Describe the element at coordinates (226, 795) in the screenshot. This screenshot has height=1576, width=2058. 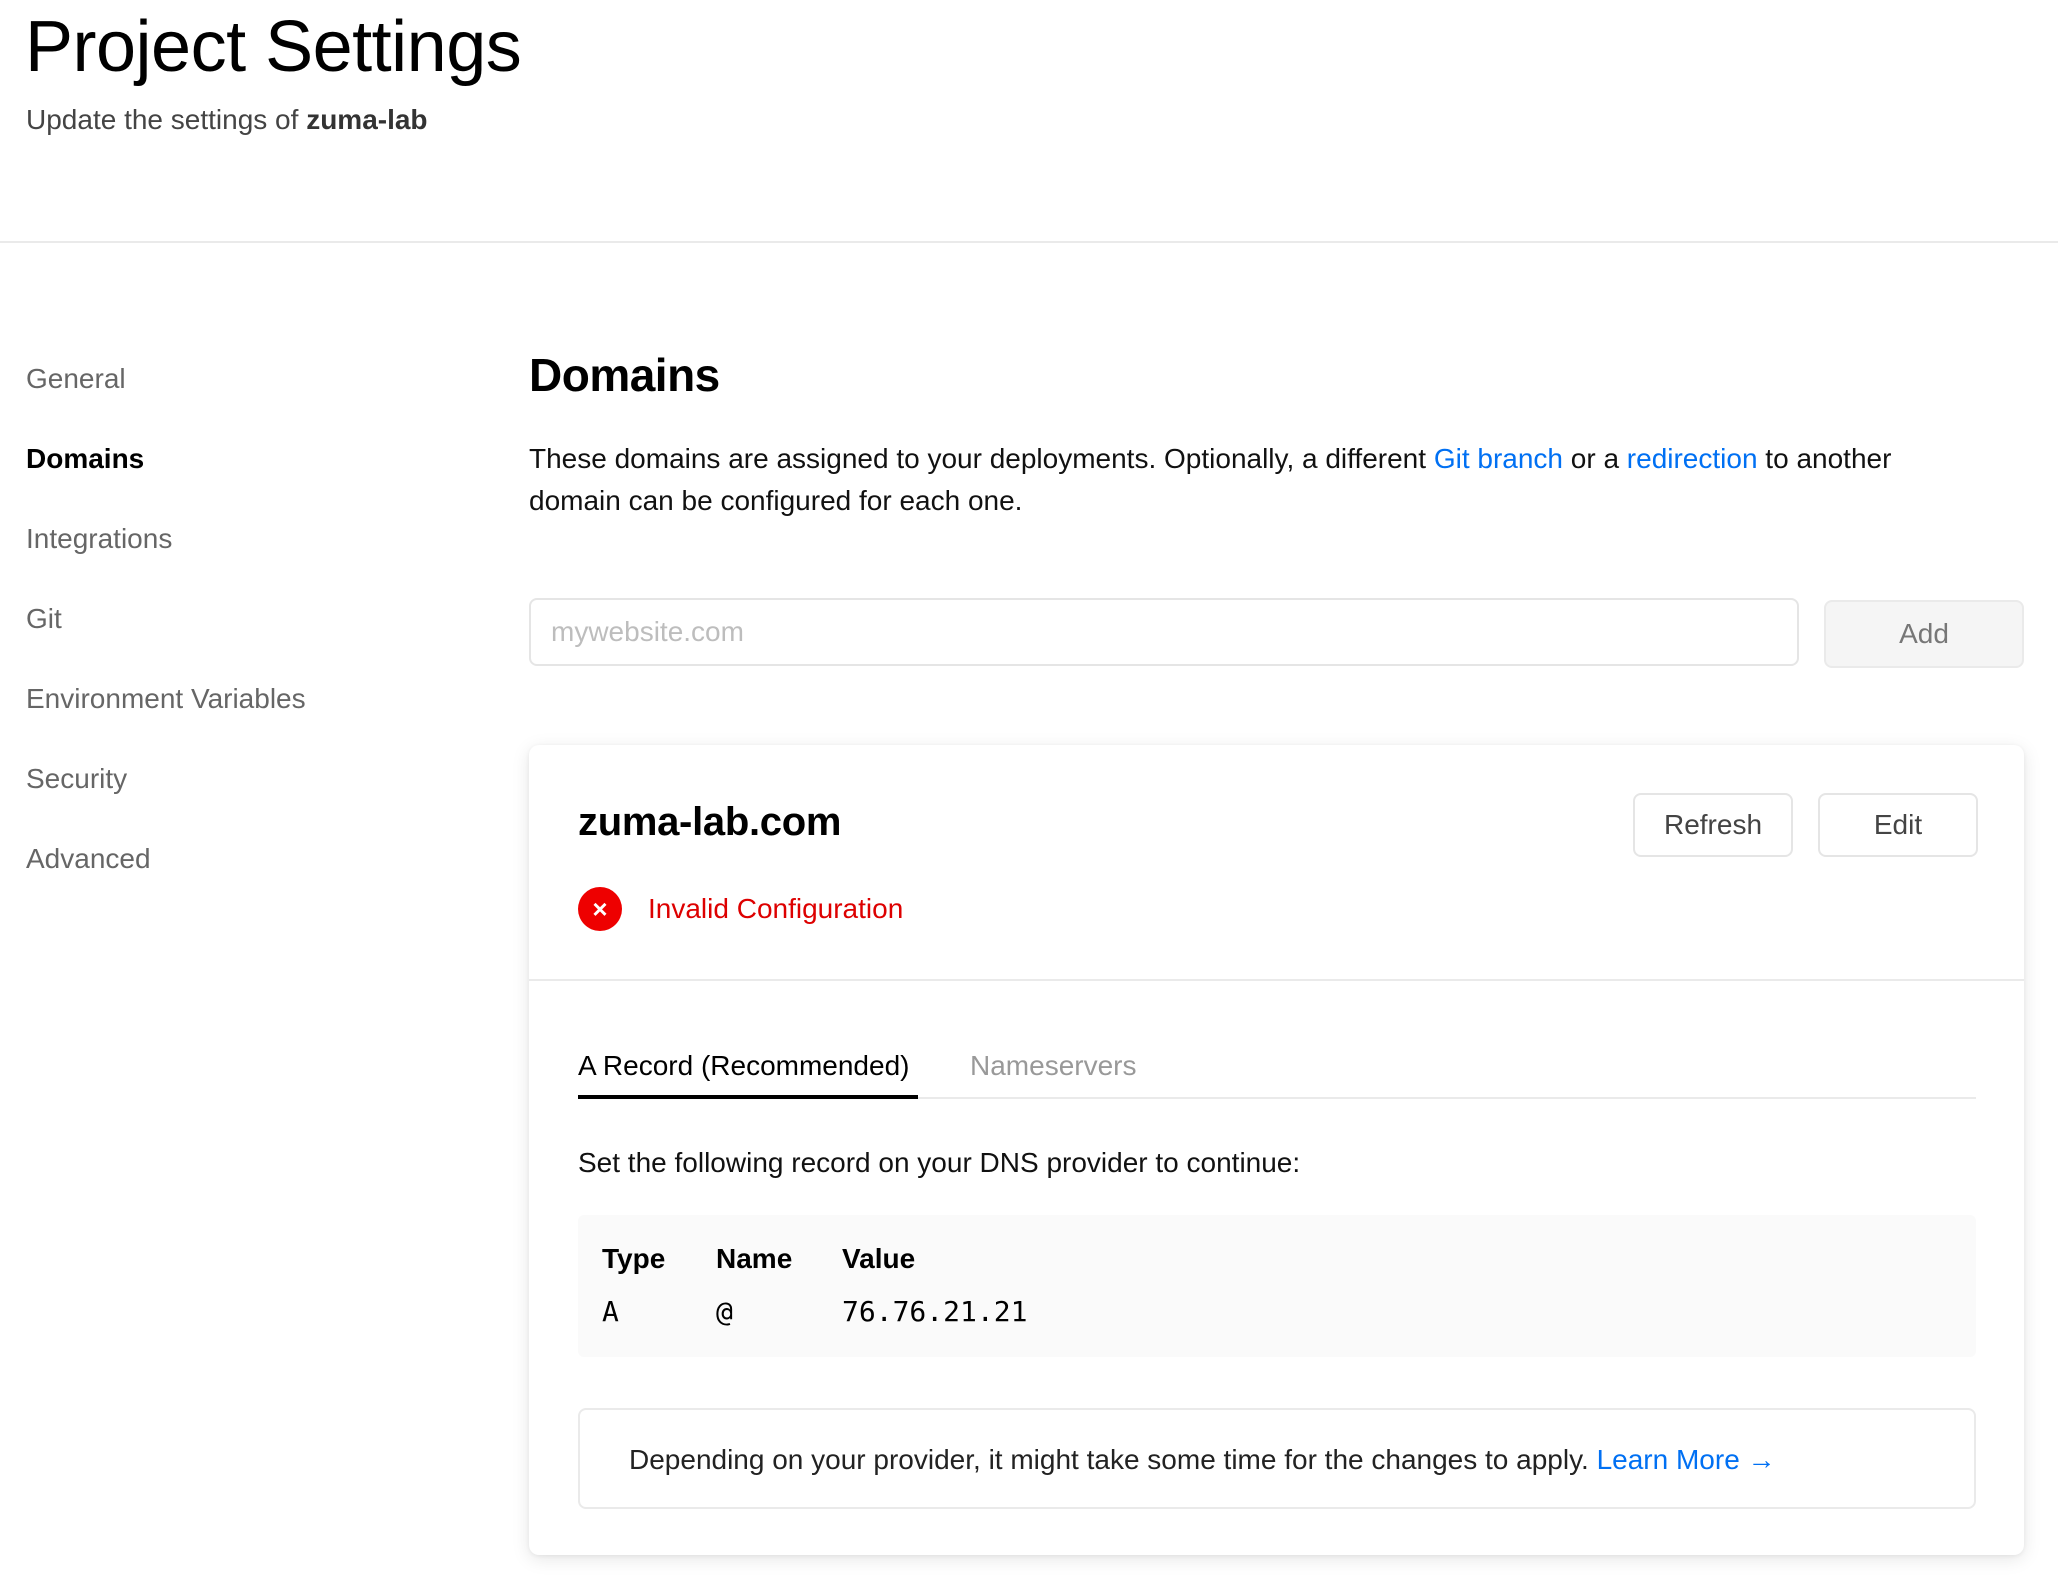
I see `sidebar-item-security: Security` at that location.